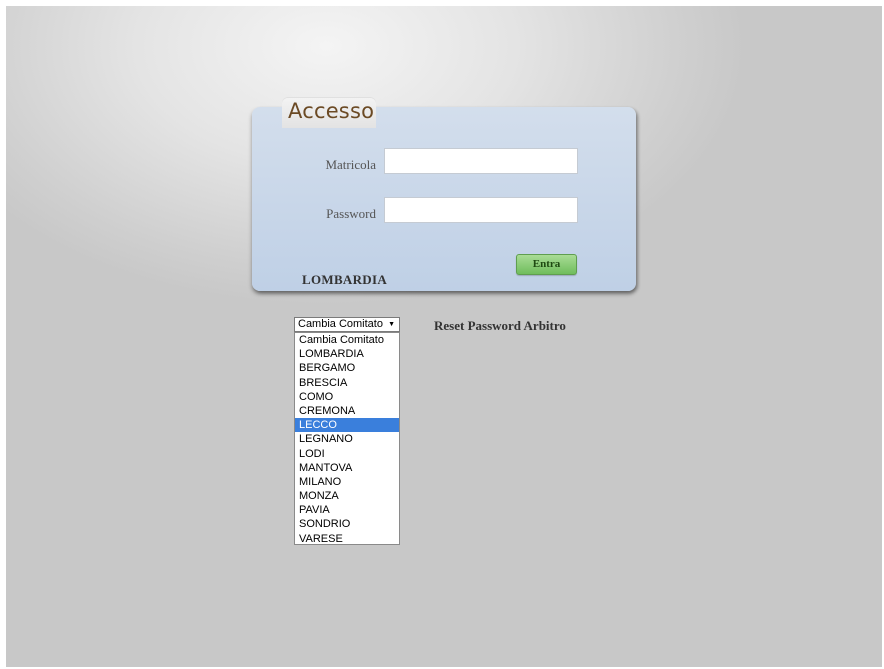 Image resolution: width=884 pixels, height=669 pixels. What do you see at coordinates (391, 324) in the screenshot?
I see `chevron-down-icon: ▼` at bounding box center [391, 324].